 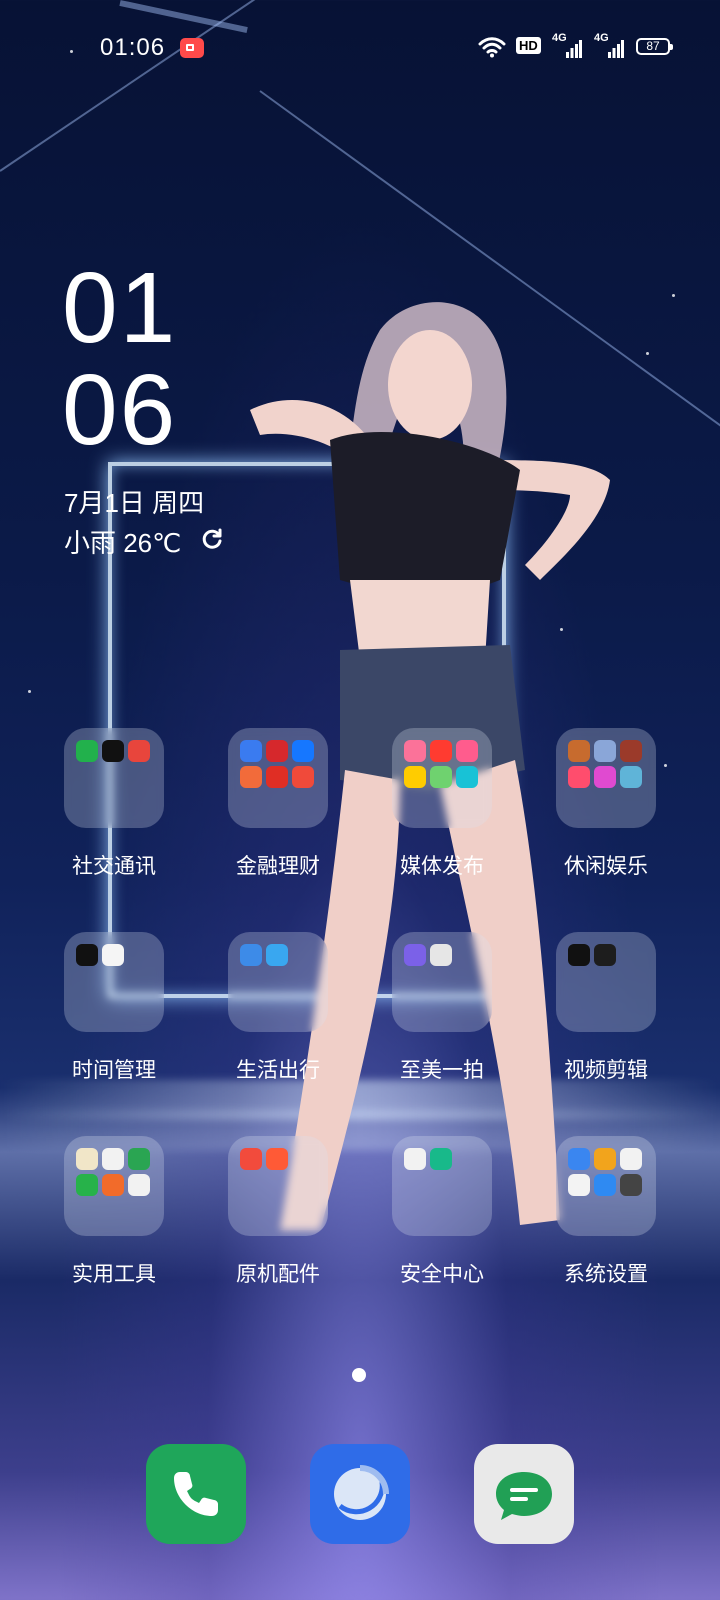 I want to click on apps-manager-icon, so click(x=441, y=1159).